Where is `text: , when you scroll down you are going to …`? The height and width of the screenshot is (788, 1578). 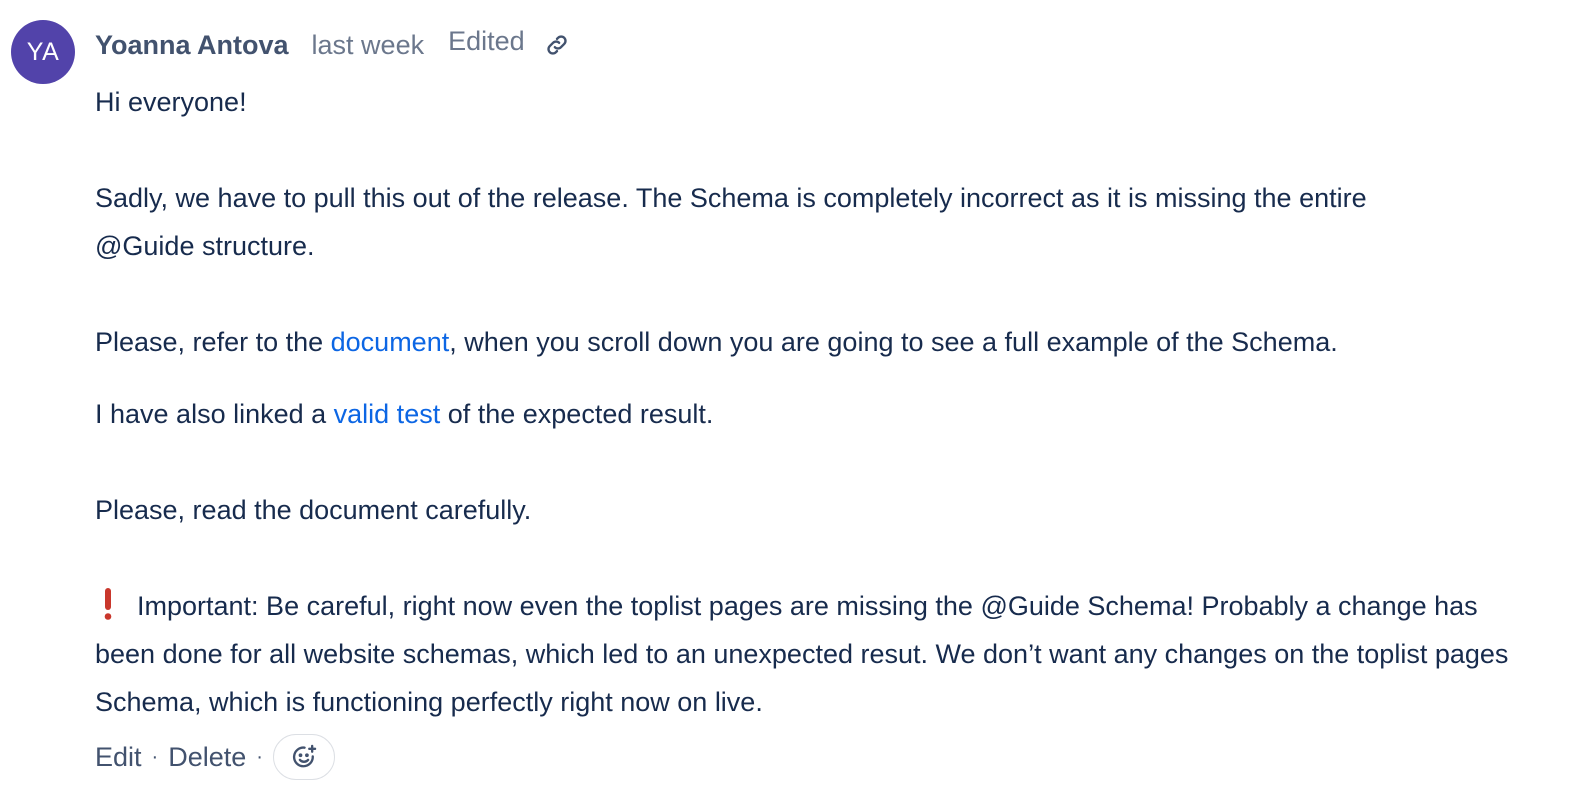
text: , when you scroll down you are going to … is located at coordinates (893, 342).